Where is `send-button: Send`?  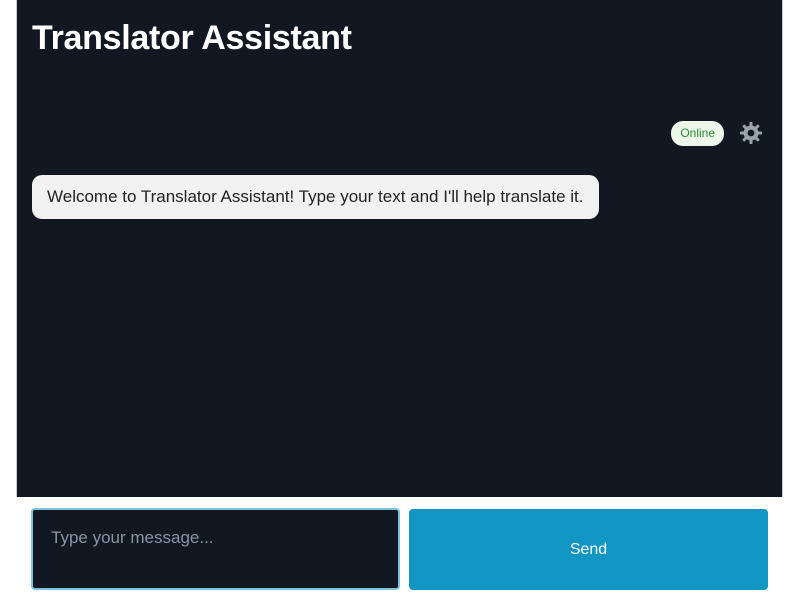
send-button: Send is located at coordinates (588, 549).